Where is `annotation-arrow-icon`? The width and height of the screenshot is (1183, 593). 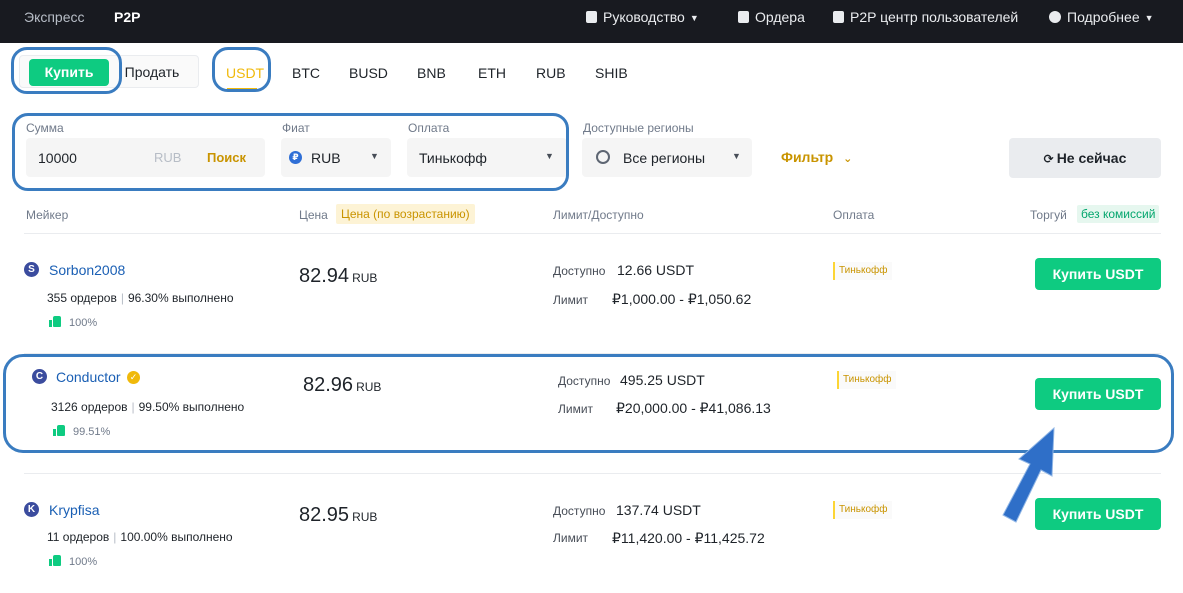 annotation-arrow-icon is located at coordinates (1028, 474).